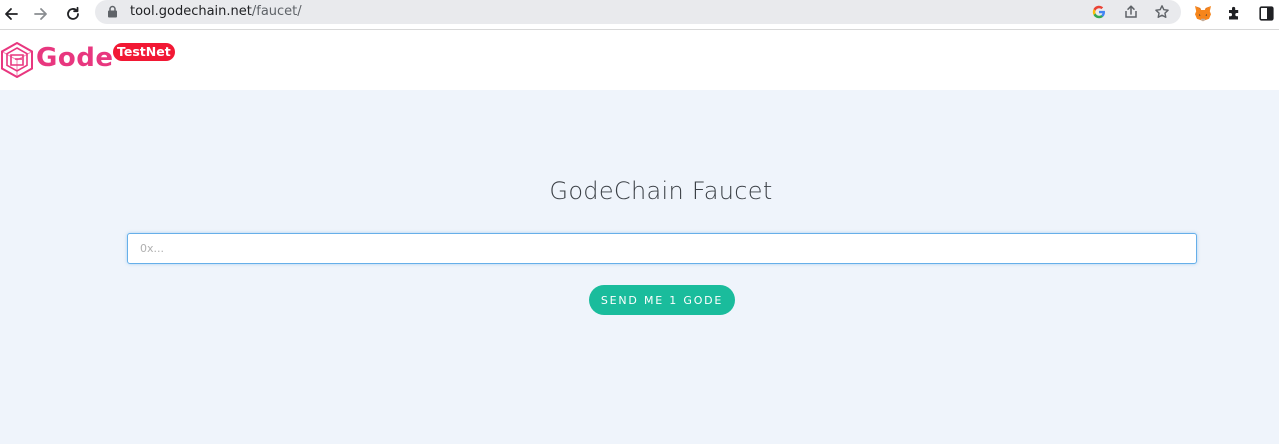  I want to click on wallet-address-input, so click(662, 248).